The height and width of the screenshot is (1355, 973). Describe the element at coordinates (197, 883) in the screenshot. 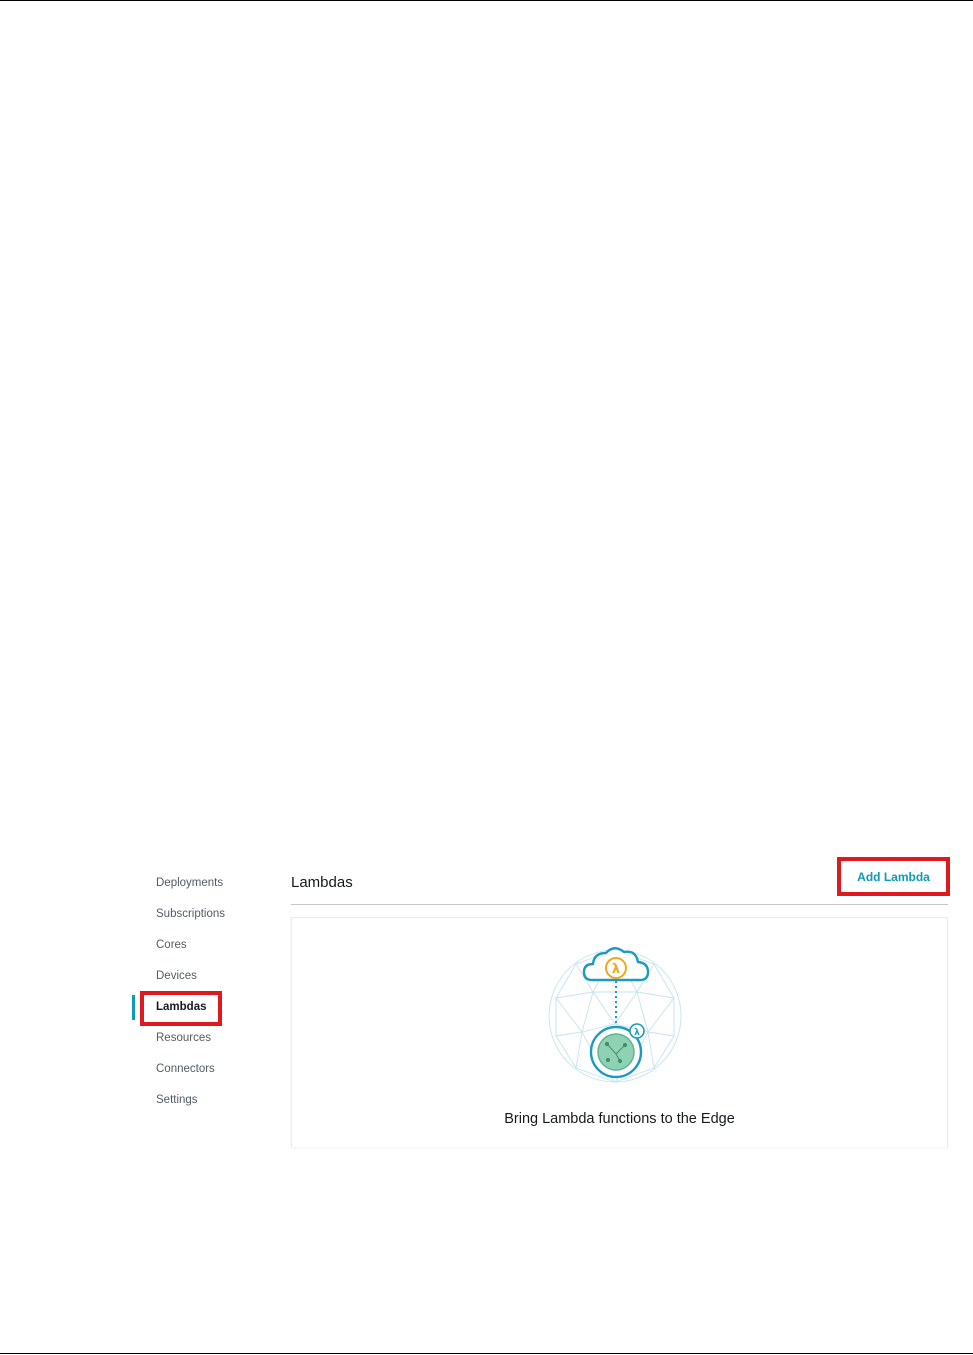

I see `sidebar-item-deployments: Deployments` at that location.